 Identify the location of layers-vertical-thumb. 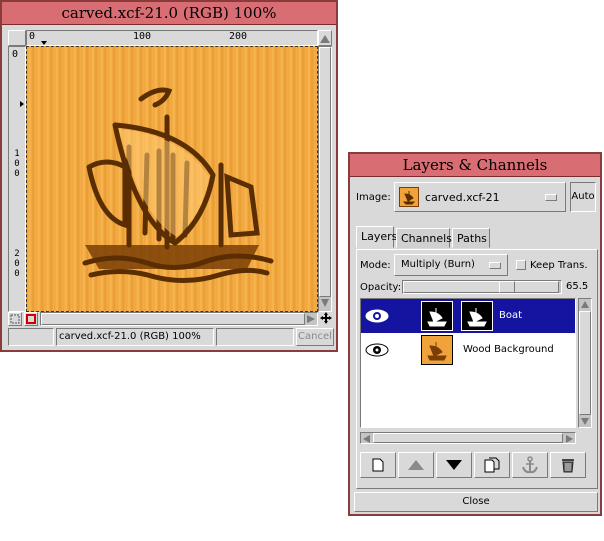
(585, 363).